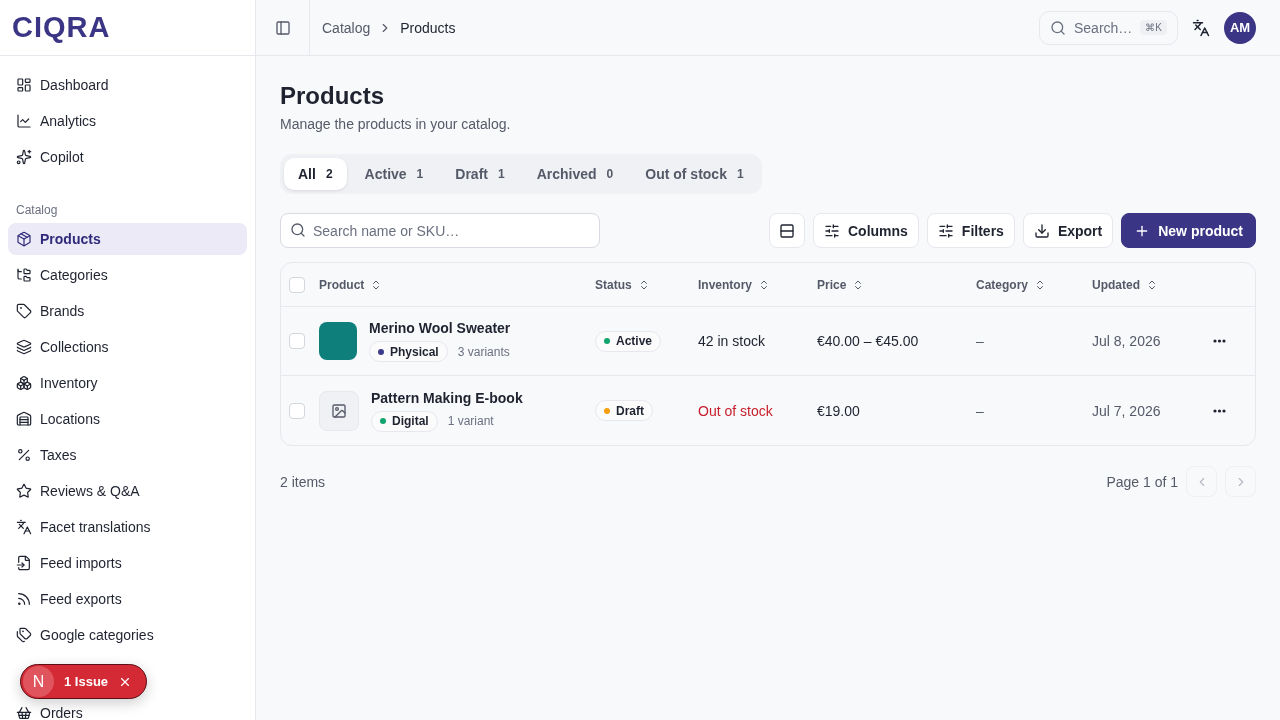 This screenshot has width=1280, height=720. I want to click on translate-icon, so click(24, 527).